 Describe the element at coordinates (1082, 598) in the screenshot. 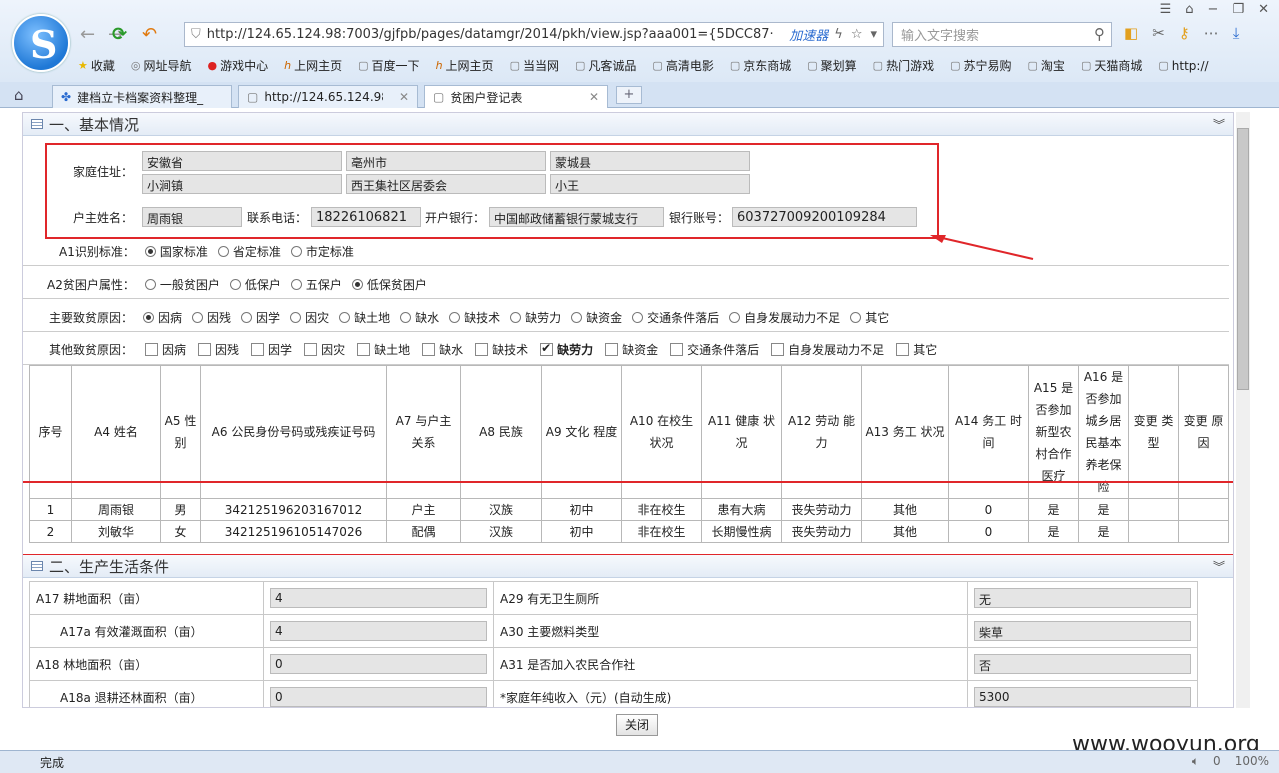

I see `field-value: 无` at that location.